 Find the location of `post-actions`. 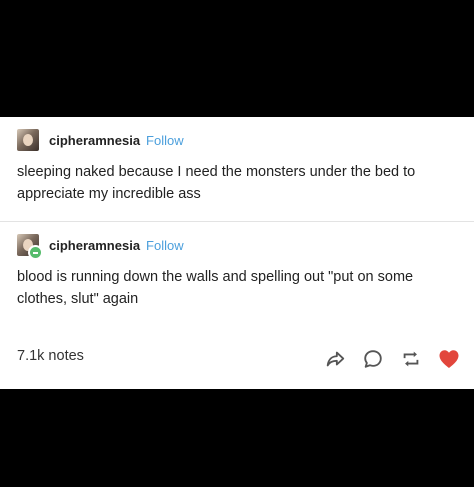

post-actions is located at coordinates (388, 359).